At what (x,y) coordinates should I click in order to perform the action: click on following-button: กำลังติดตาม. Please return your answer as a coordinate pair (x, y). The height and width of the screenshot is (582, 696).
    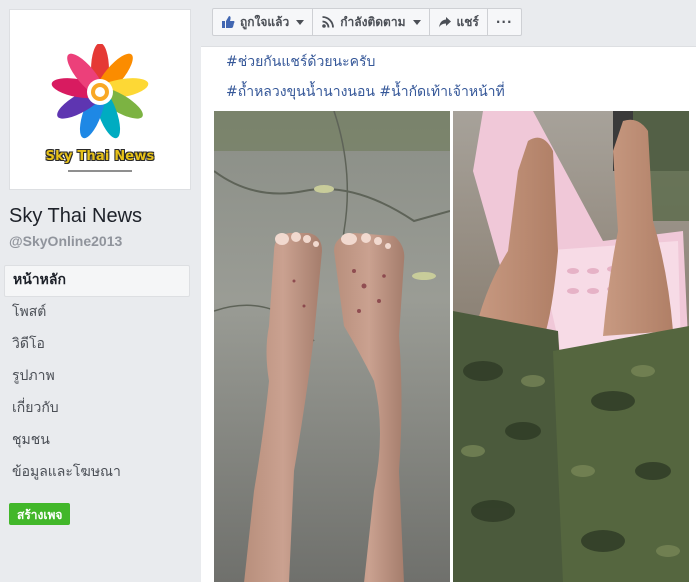
    Looking at the image, I should click on (371, 22).